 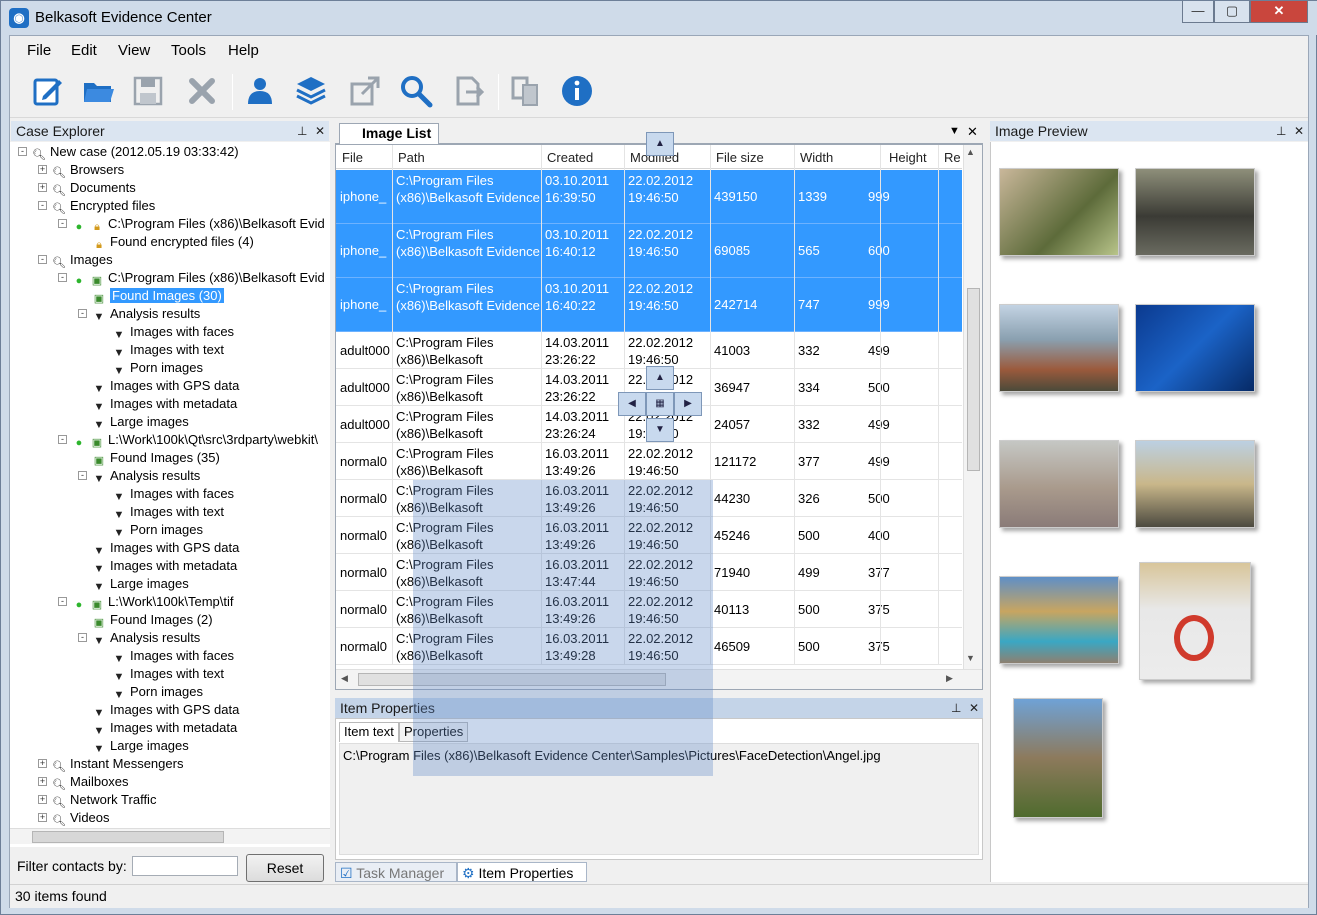 I want to click on tree-horizontal-scrollbar, so click(x=170, y=836).